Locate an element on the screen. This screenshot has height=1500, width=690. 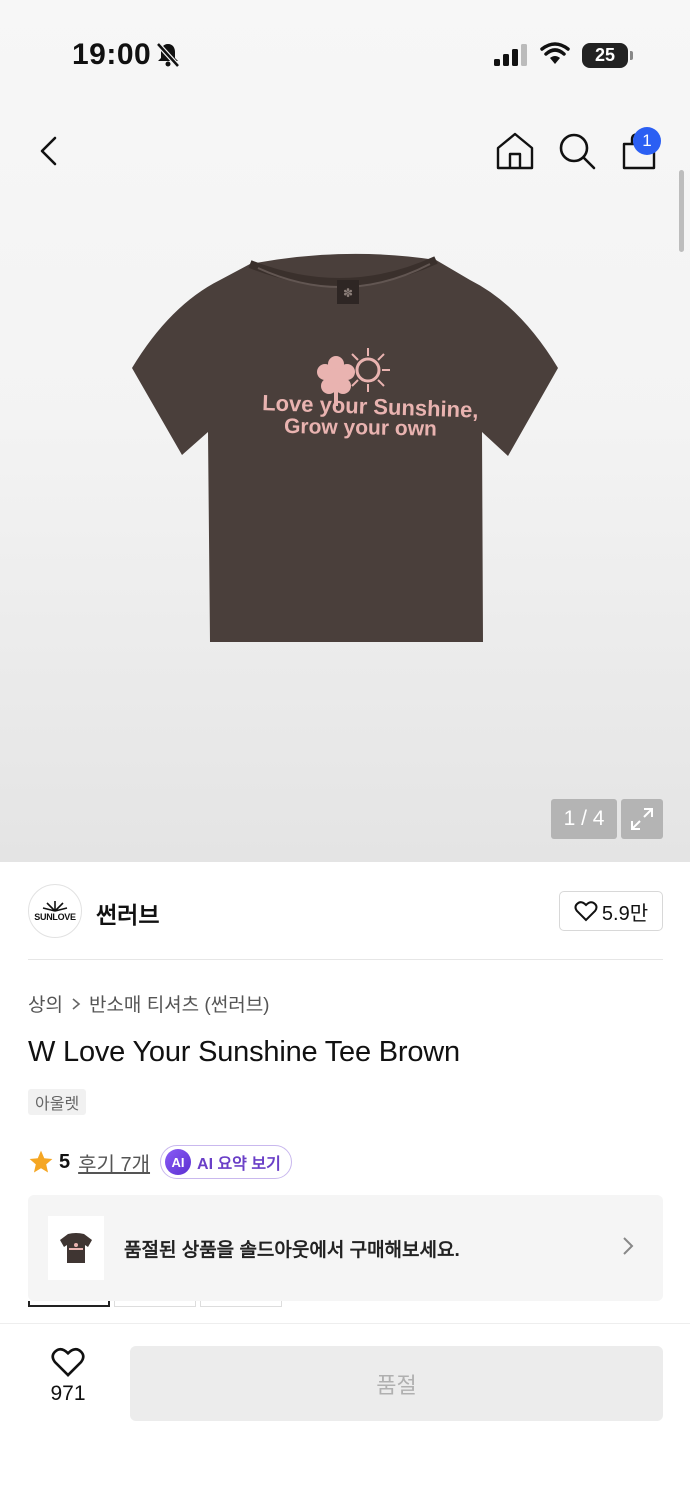
wishlist-button: 971 is located at coordinates (68, 1383).